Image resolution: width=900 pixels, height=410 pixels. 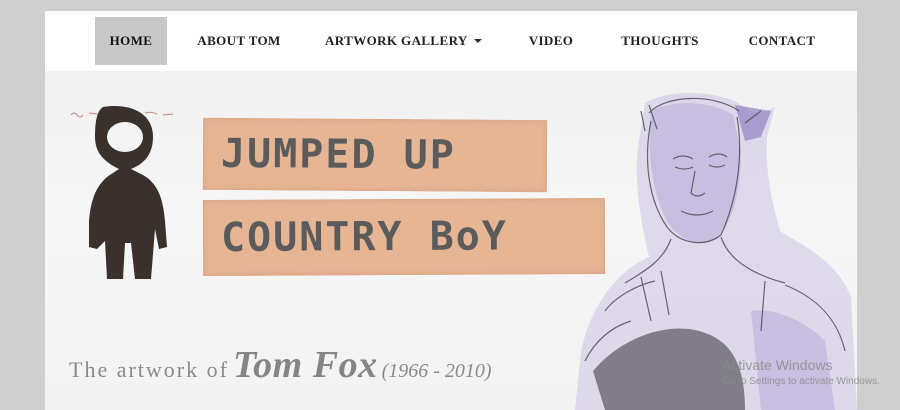 I want to click on tagline-lead: The artwork of, so click(x=149, y=369).